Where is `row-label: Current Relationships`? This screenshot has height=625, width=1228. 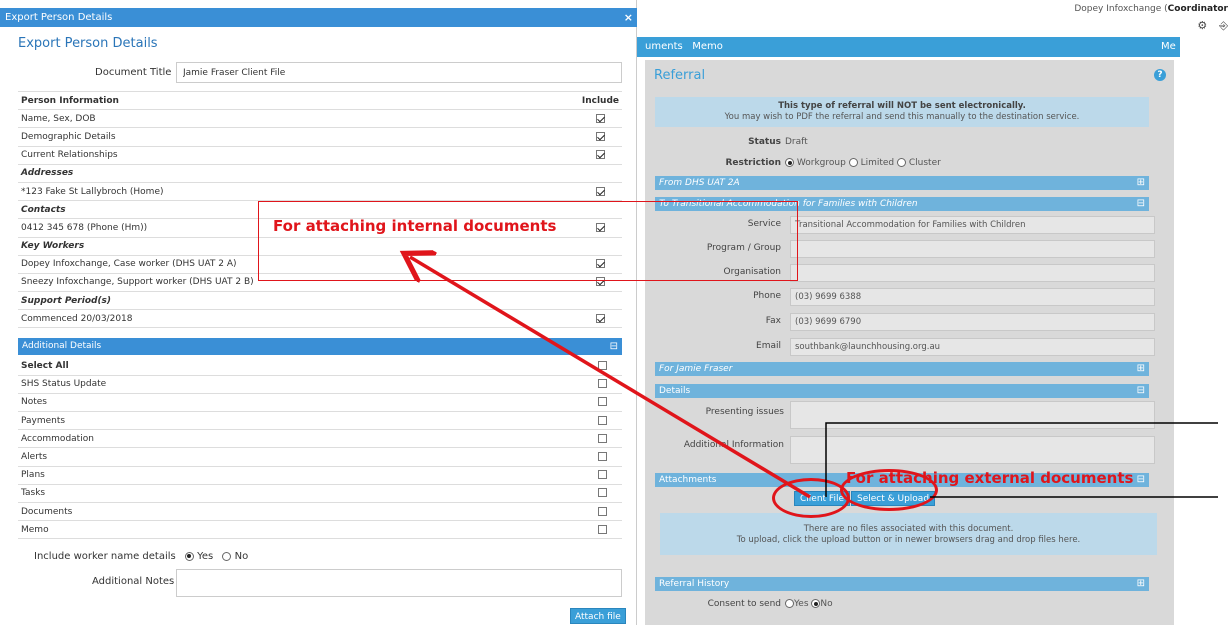 row-label: Current Relationships is located at coordinates (298, 155).